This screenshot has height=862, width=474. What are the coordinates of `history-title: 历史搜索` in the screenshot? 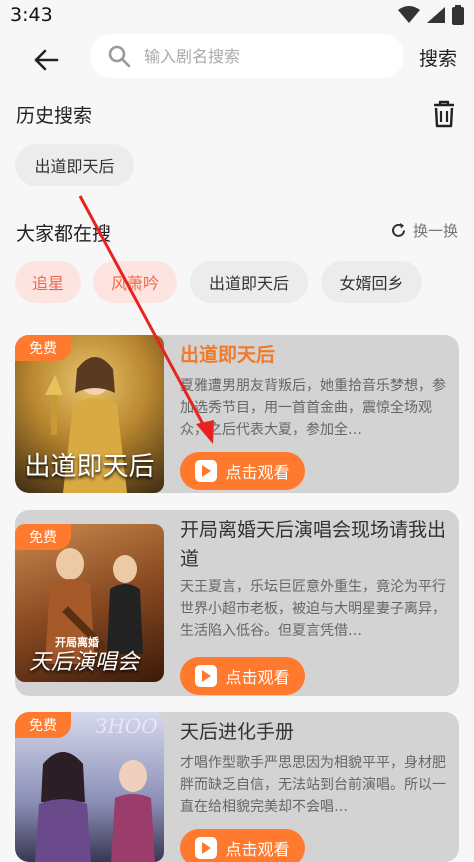 It's located at (54, 116).